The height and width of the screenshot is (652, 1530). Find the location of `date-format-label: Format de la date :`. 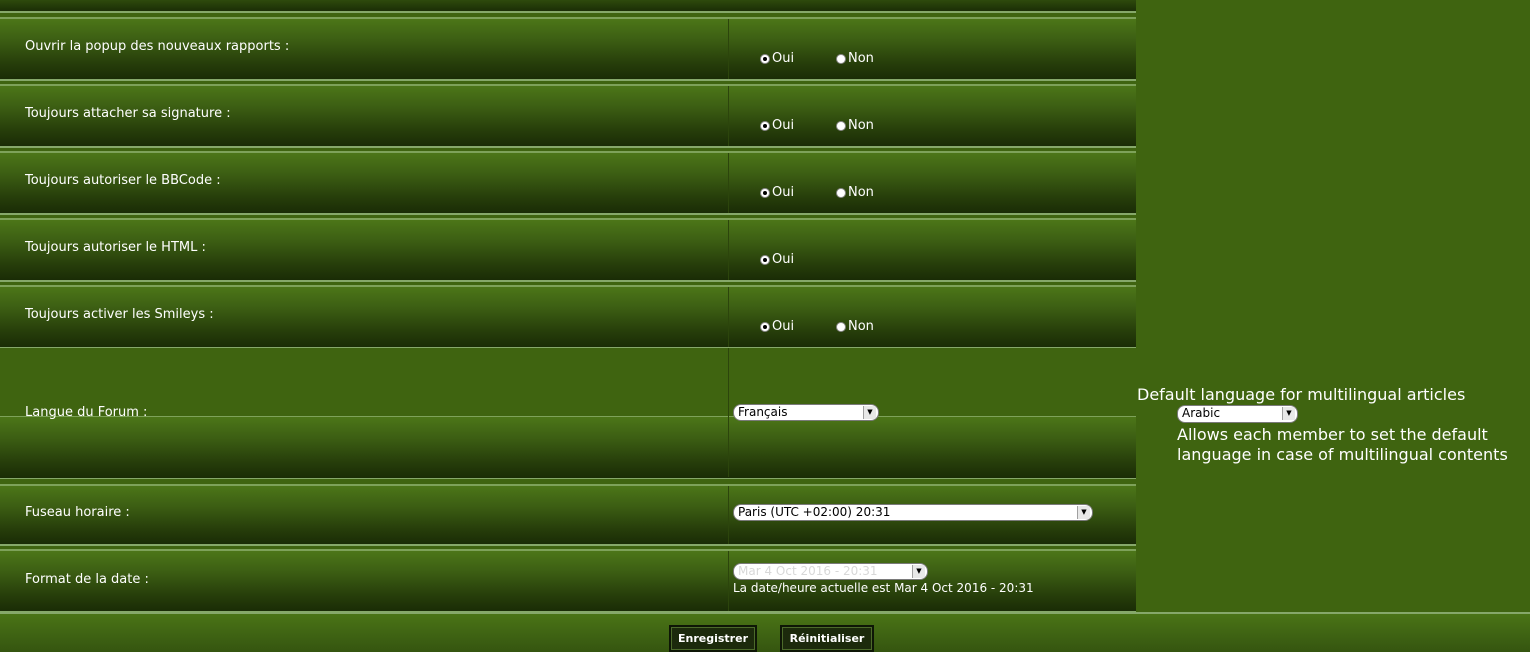

date-format-label: Format de la date : is located at coordinates (87, 579).